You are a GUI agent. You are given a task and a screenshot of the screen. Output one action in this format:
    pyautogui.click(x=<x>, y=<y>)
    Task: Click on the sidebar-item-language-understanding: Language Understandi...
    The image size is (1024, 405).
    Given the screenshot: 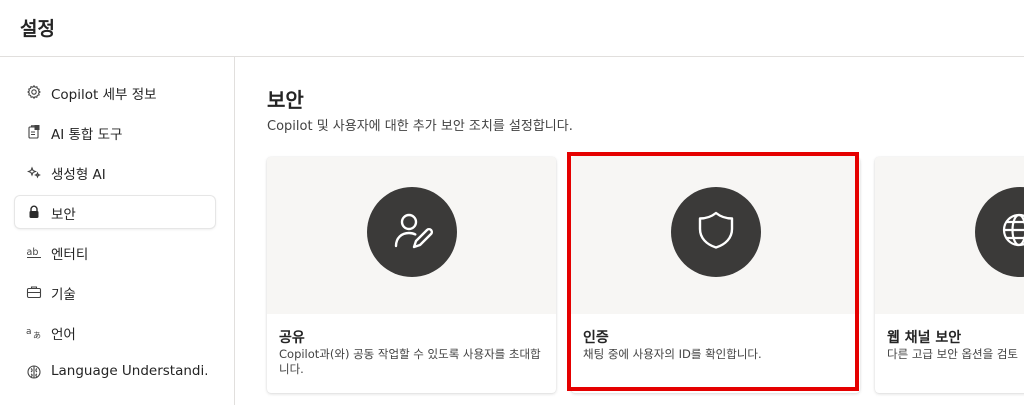 What is the action you would take?
    pyautogui.click(x=115, y=372)
    